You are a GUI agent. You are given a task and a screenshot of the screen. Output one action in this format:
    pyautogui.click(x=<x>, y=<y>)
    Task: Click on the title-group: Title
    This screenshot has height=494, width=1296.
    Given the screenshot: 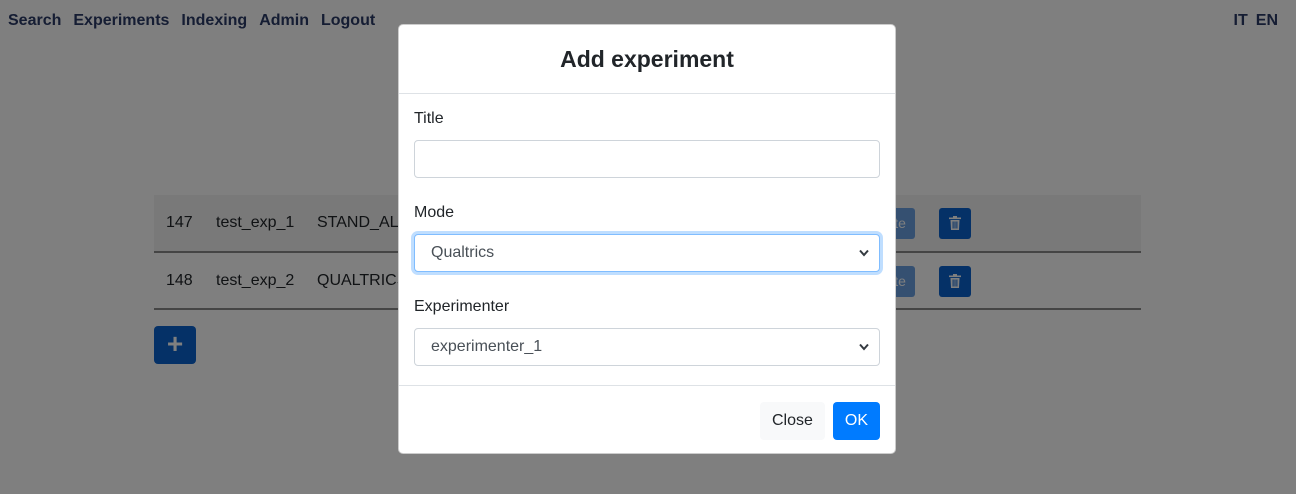 What is the action you would take?
    pyautogui.click(x=647, y=144)
    